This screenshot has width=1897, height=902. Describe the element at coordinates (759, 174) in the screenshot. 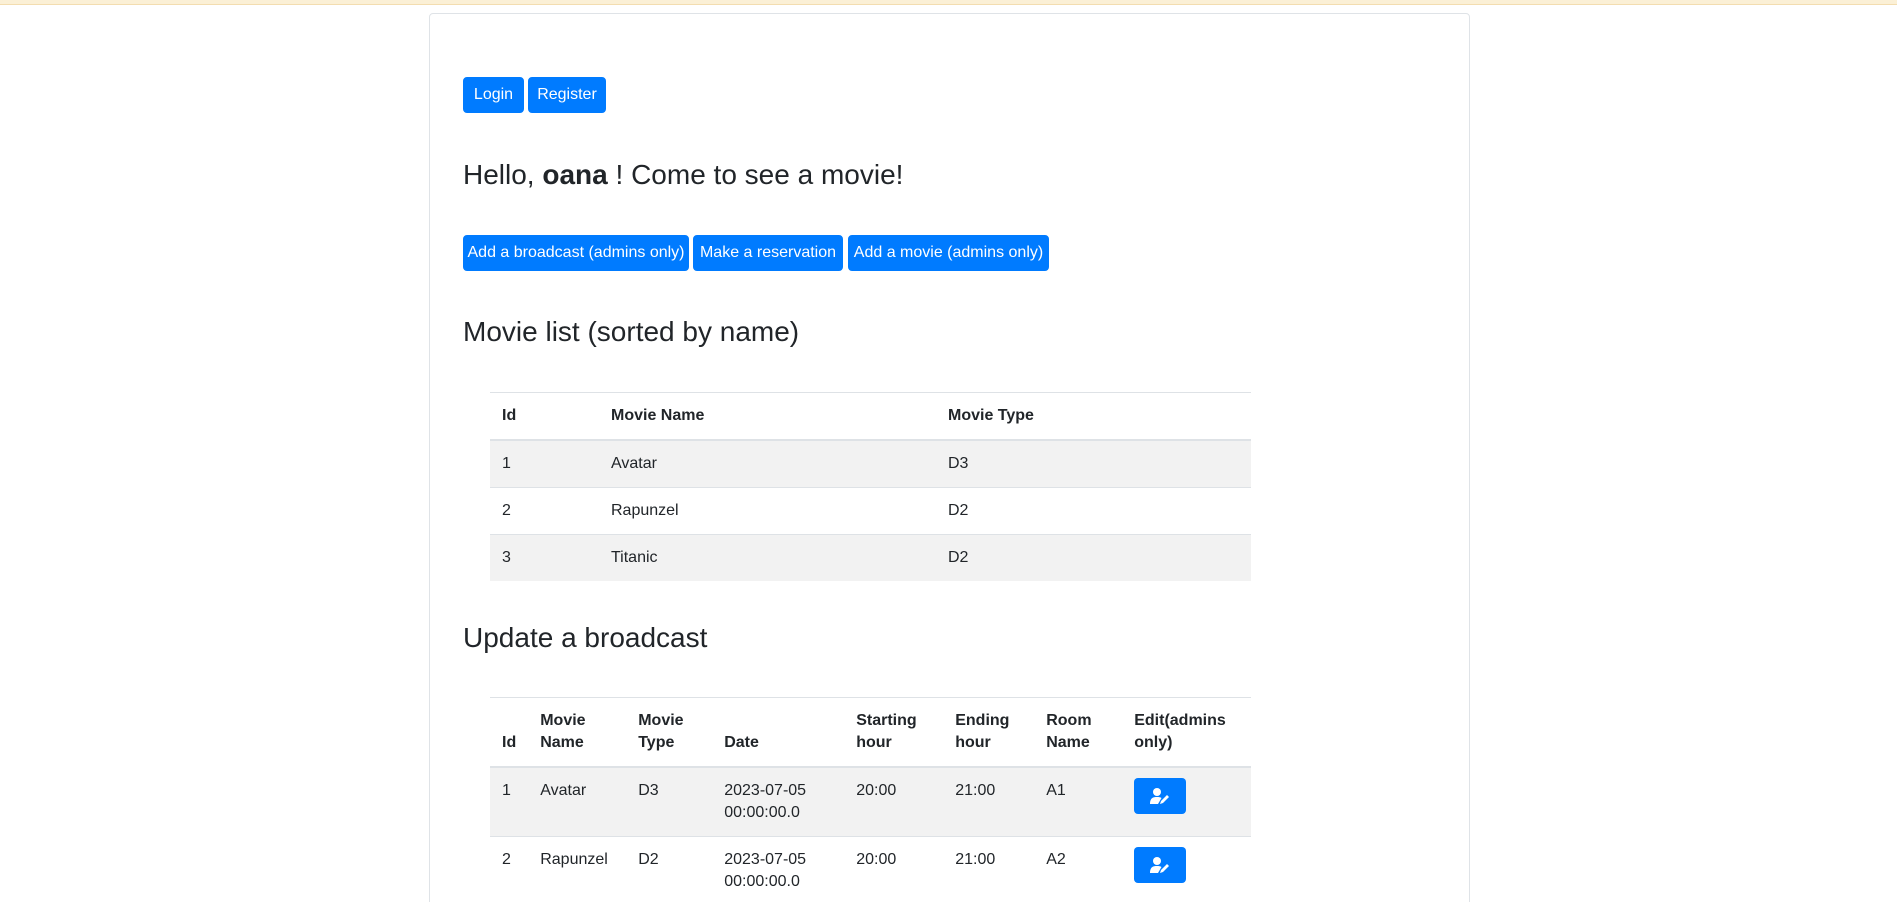

I see `greeting-suffix: ! Come to see a movie!` at that location.